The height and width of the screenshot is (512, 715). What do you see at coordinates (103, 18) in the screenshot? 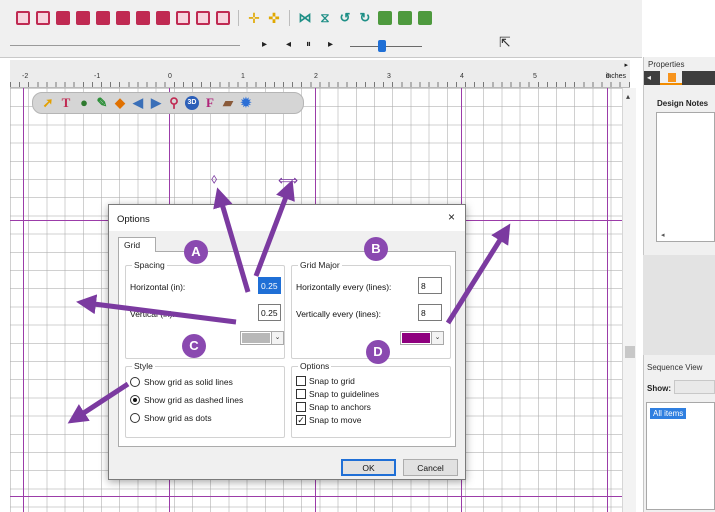
I see `align-icon` at bounding box center [103, 18].